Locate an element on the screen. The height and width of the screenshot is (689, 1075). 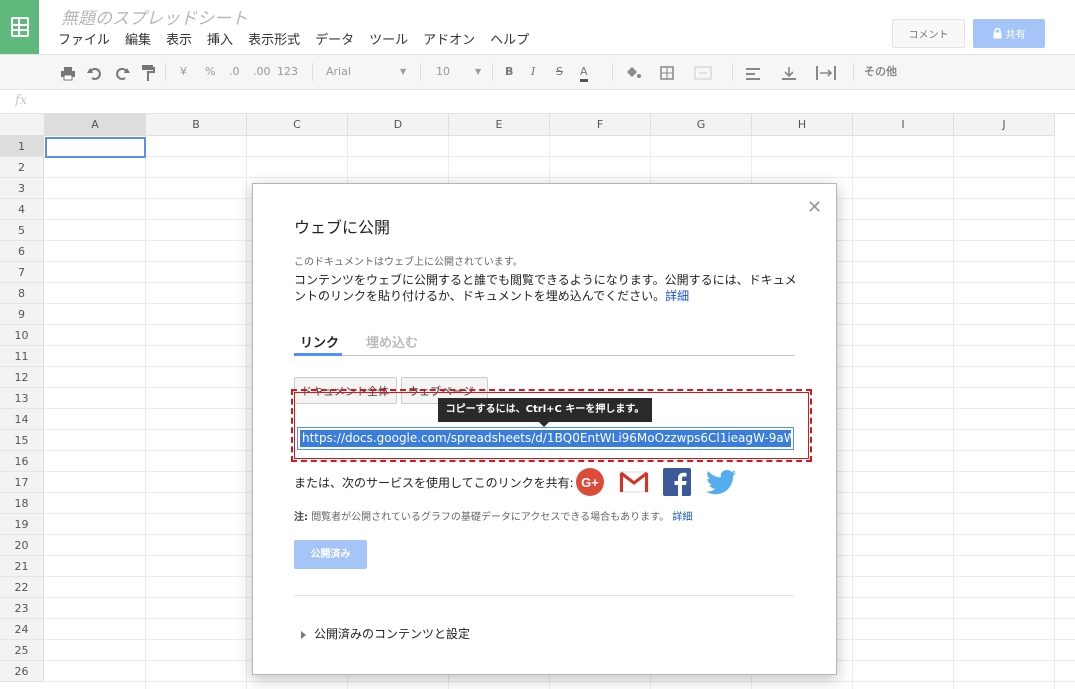
row-header-5: 5 is located at coordinates (22, 230).